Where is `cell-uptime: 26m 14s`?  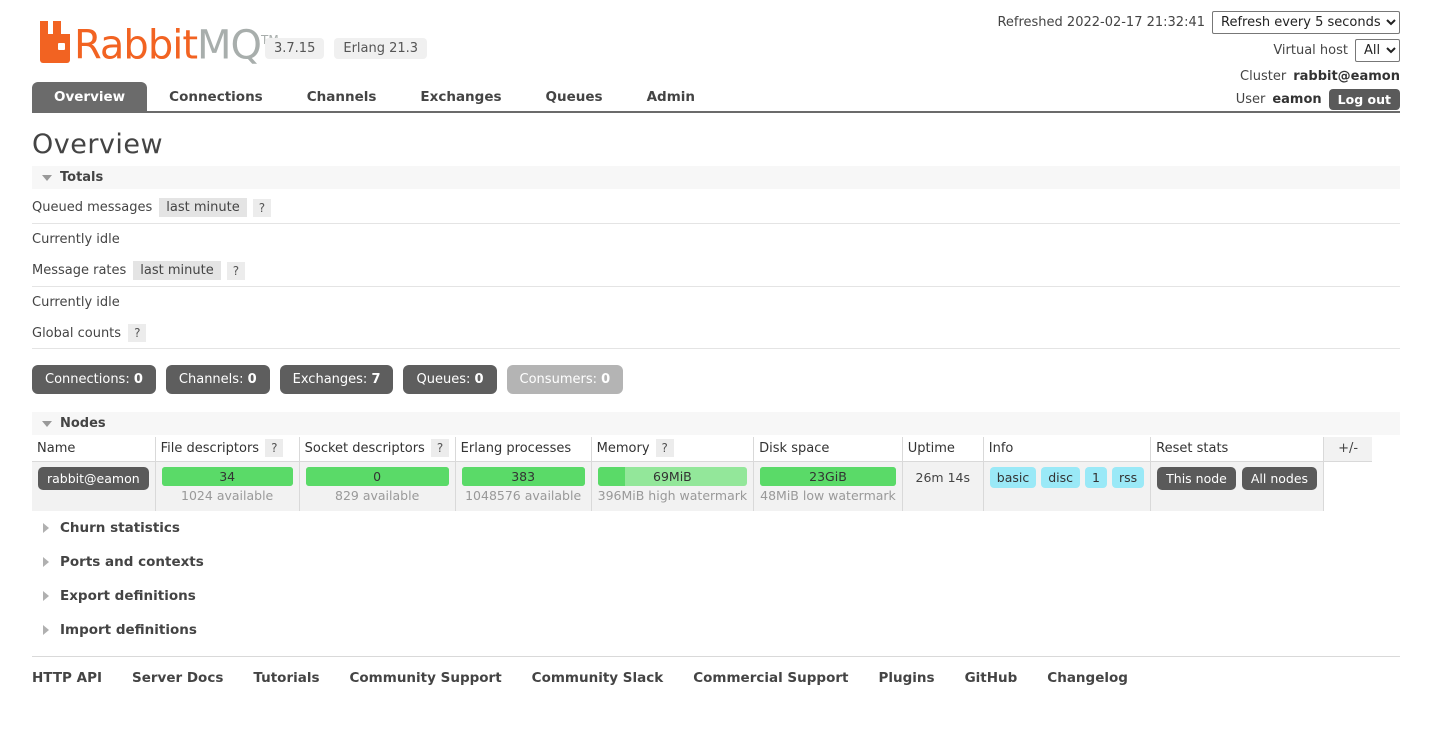 cell-uptime: 26m 14s is located at coordinates (943, 486).